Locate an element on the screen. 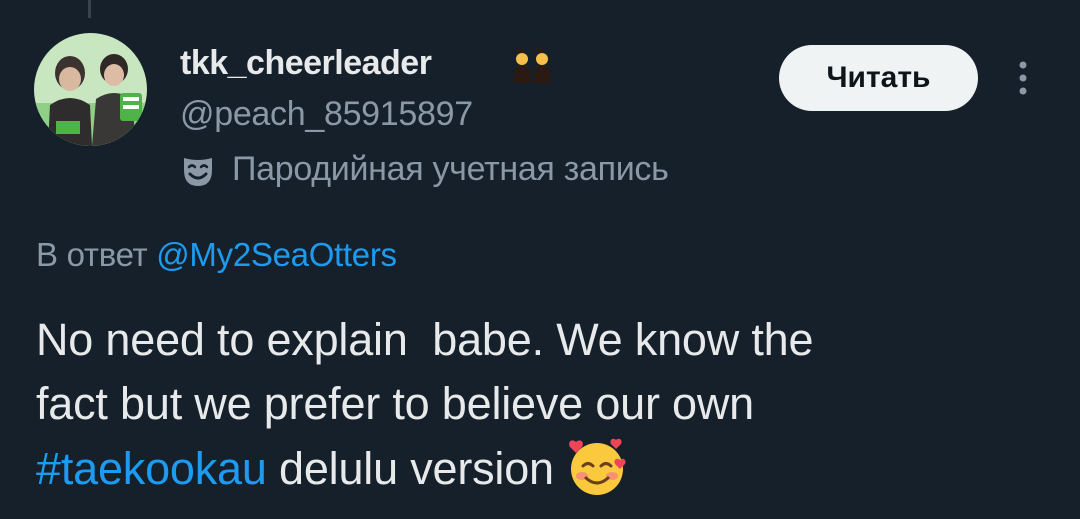 The width and height of the screenshot is (1080, 519). smiling-face-with-hearts-emoji is located at coordinates (597, 466).